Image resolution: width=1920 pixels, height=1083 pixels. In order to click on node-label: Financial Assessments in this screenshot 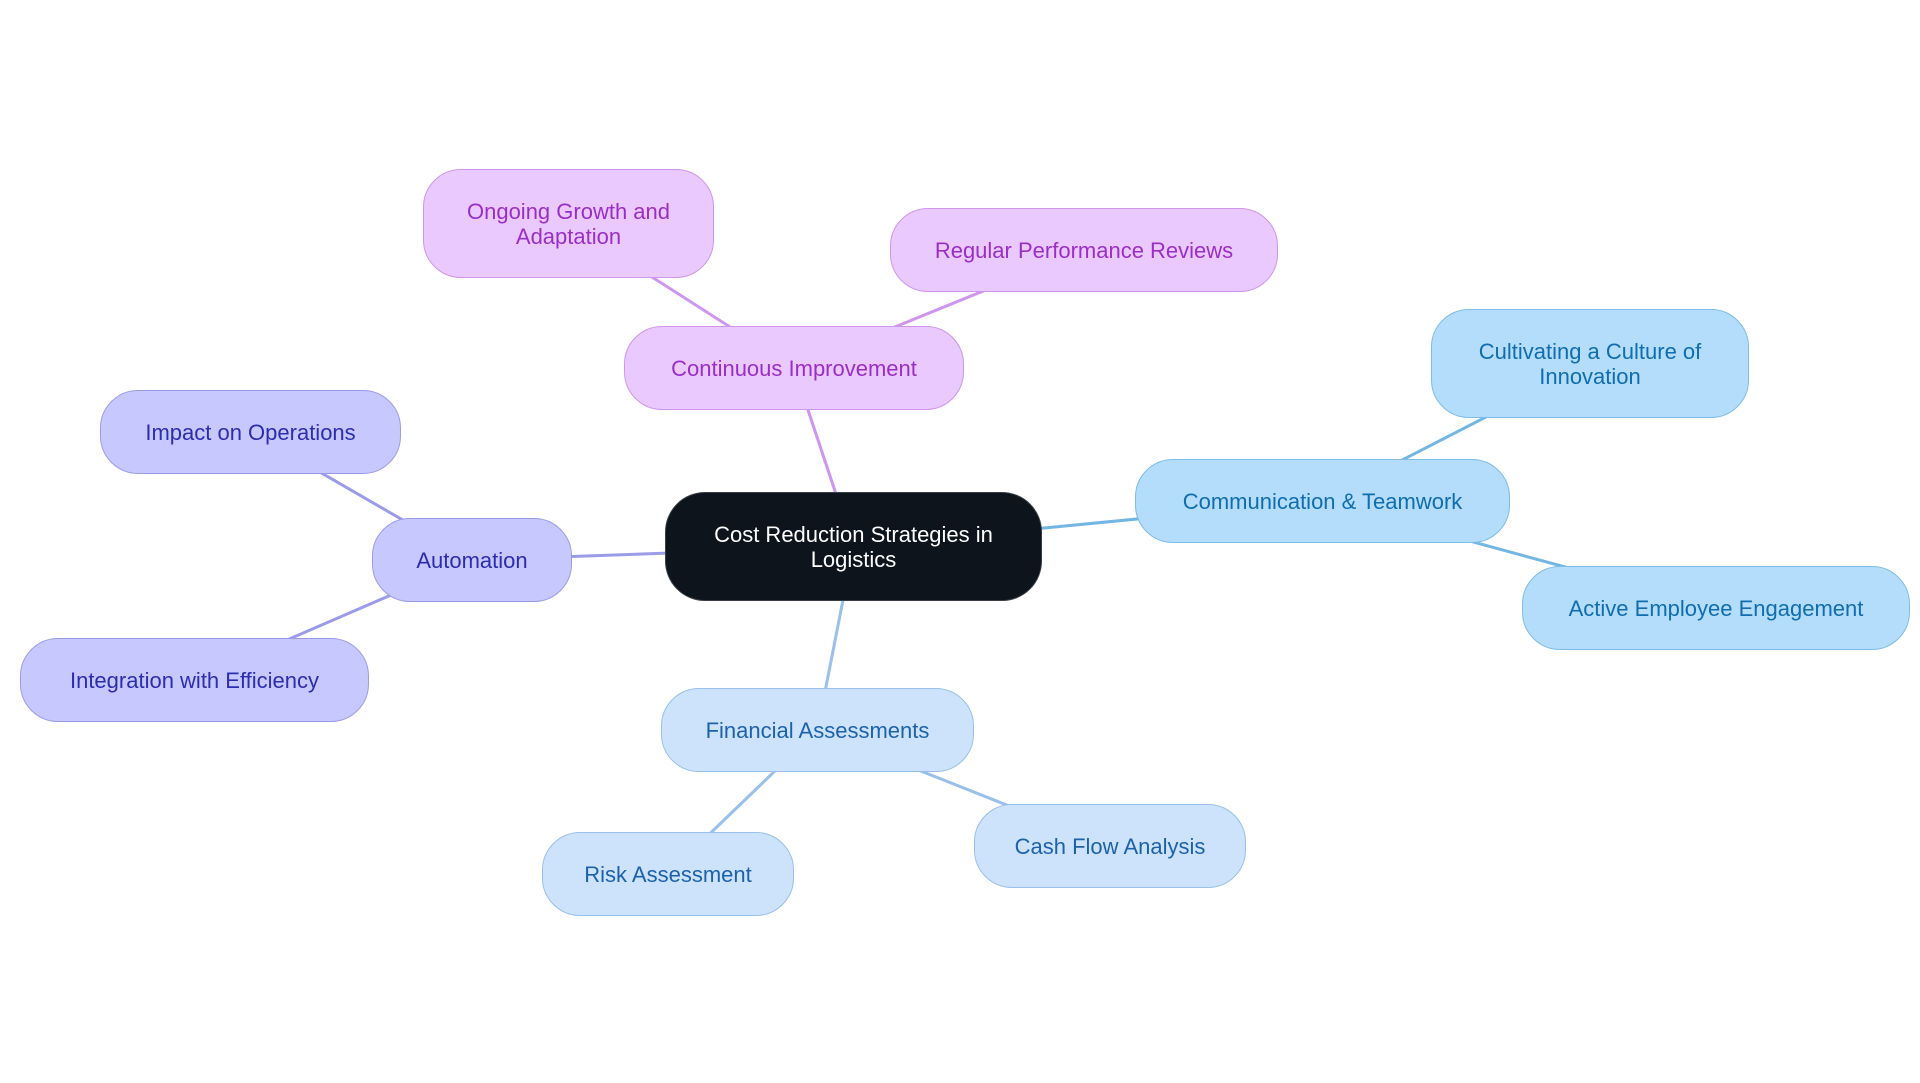, I will do `click(817, 730)`.